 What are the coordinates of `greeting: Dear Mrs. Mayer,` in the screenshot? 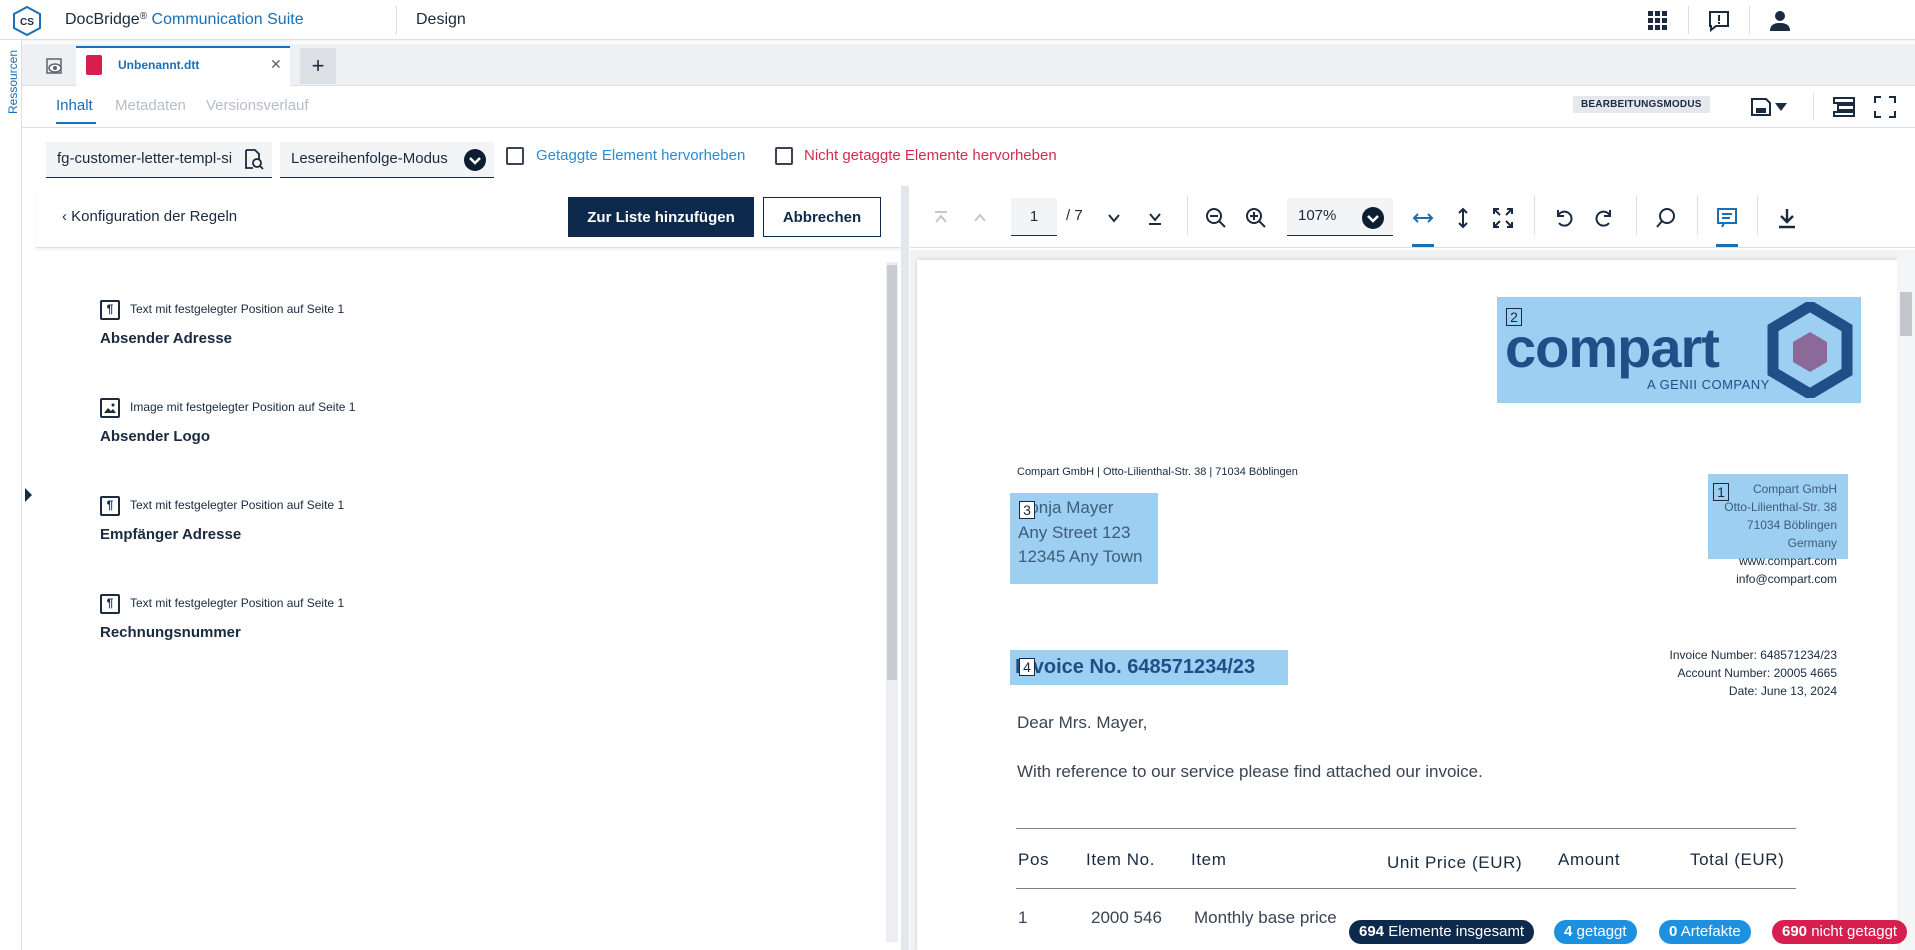 It's located at (1082, 722).